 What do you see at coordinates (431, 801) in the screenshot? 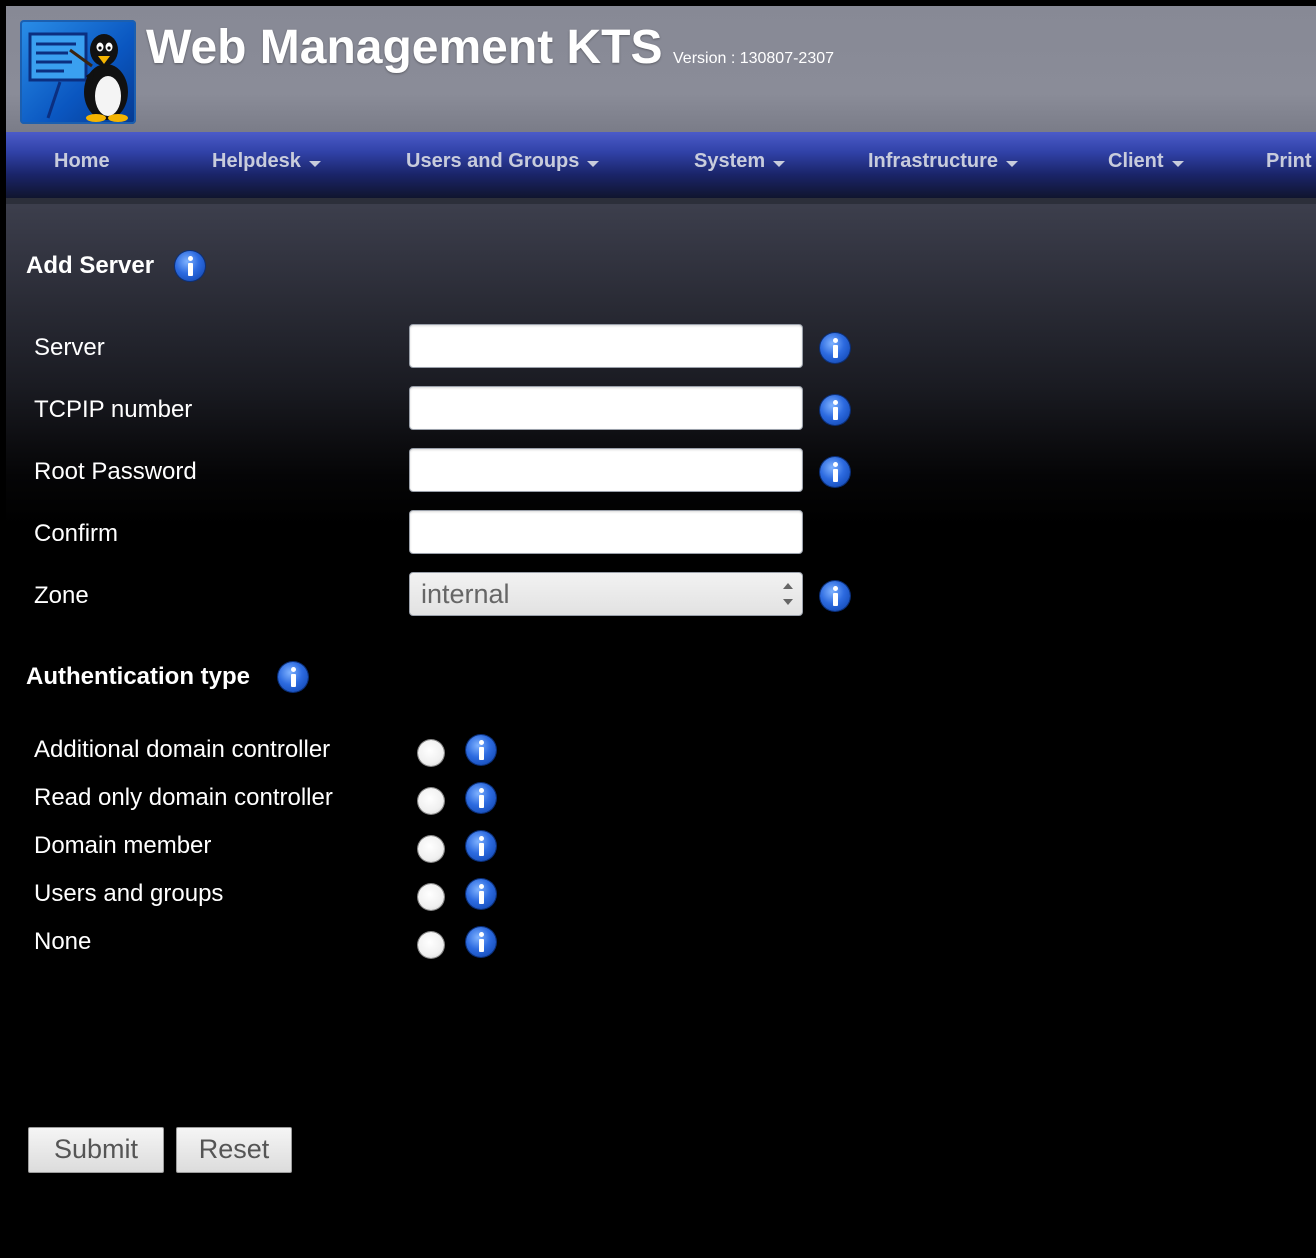
I see `auth-read-only-dc-radio` at bounding box center [431, 801].